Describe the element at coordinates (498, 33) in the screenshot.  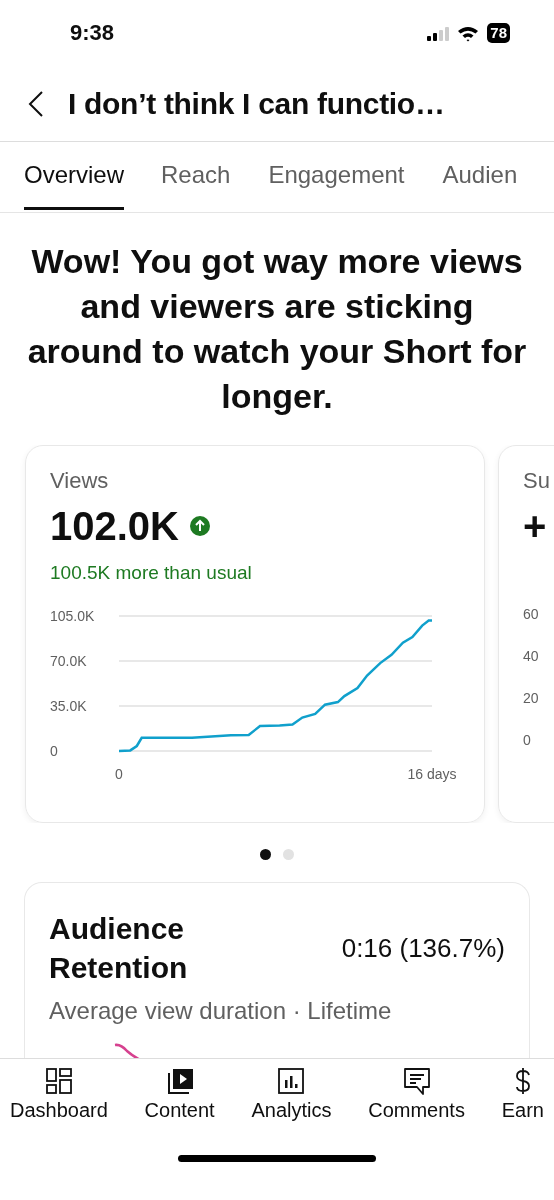
I see `battery-level: 78` at that location.